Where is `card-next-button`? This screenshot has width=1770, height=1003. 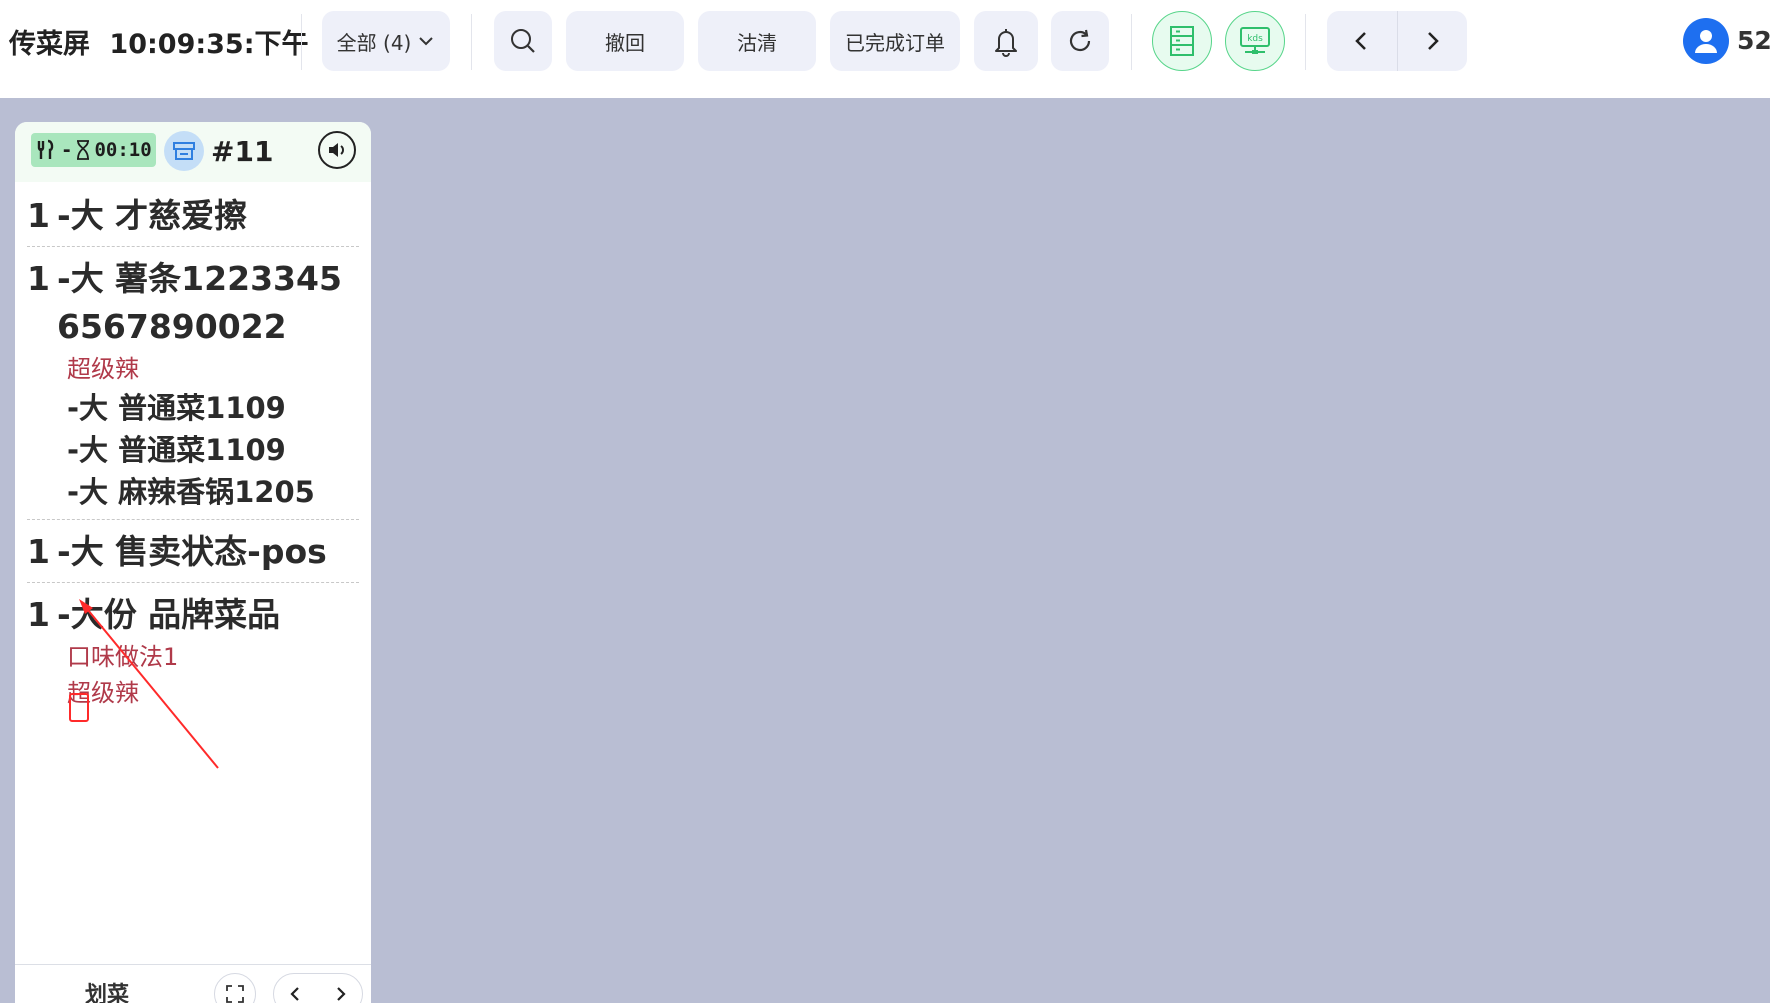 card-next-button is located at coordinates (340, 988).